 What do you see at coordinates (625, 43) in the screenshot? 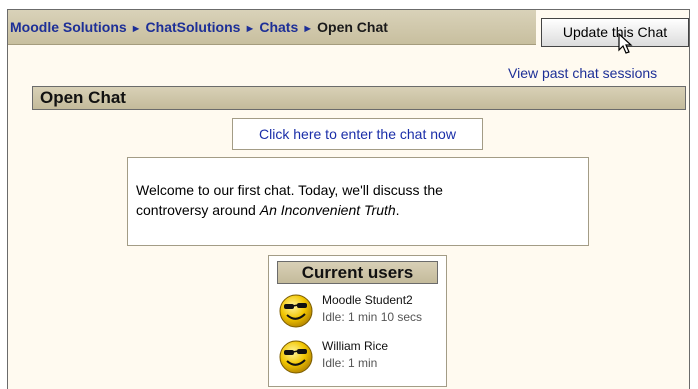
I see `mouse-cursor-icon` at bounding box center [625, 43].